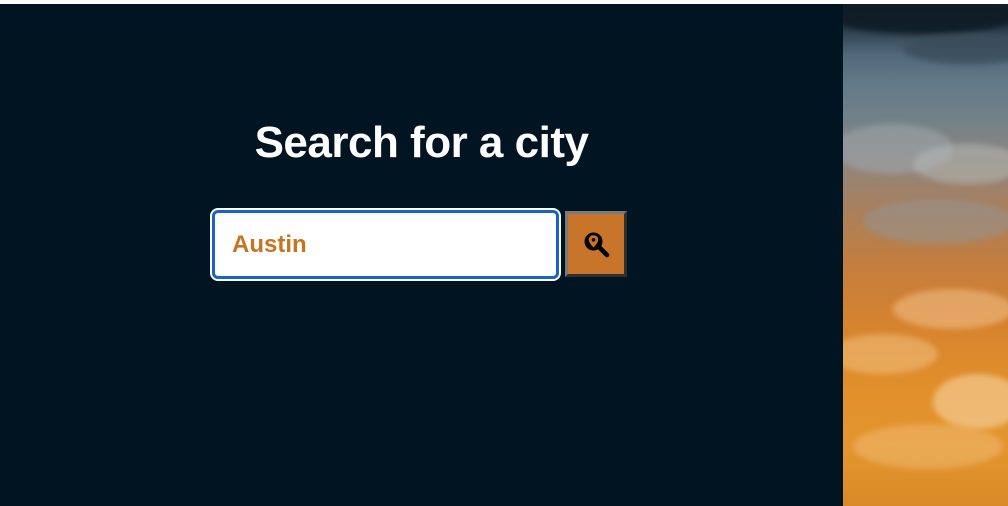 The image size is (1008, 506). I want to click on search-location-icon, so click(596, 244).